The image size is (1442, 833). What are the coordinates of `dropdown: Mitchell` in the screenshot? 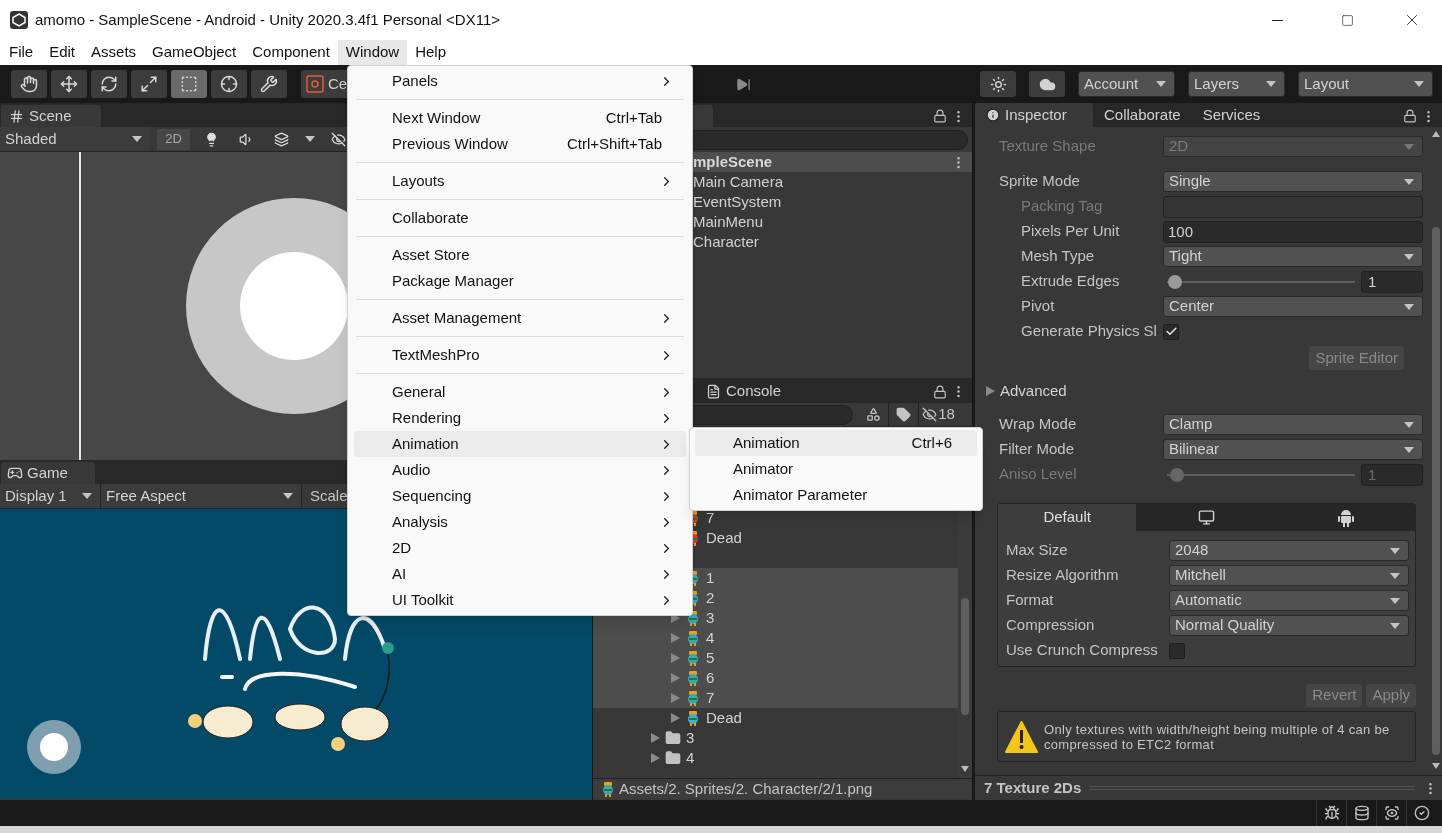 It's located at (1289, 575).